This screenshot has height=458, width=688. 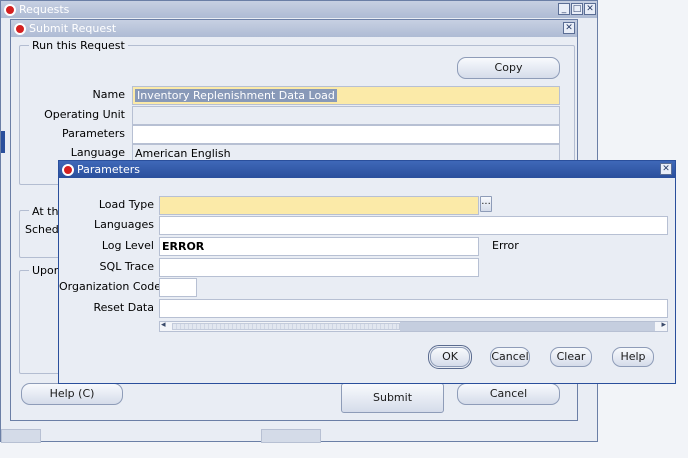 What do you see at coordinates (294, 28) in the screenshot?
I see `submit-request-titlebar: Submit Request` at bounding box center [294, 28].